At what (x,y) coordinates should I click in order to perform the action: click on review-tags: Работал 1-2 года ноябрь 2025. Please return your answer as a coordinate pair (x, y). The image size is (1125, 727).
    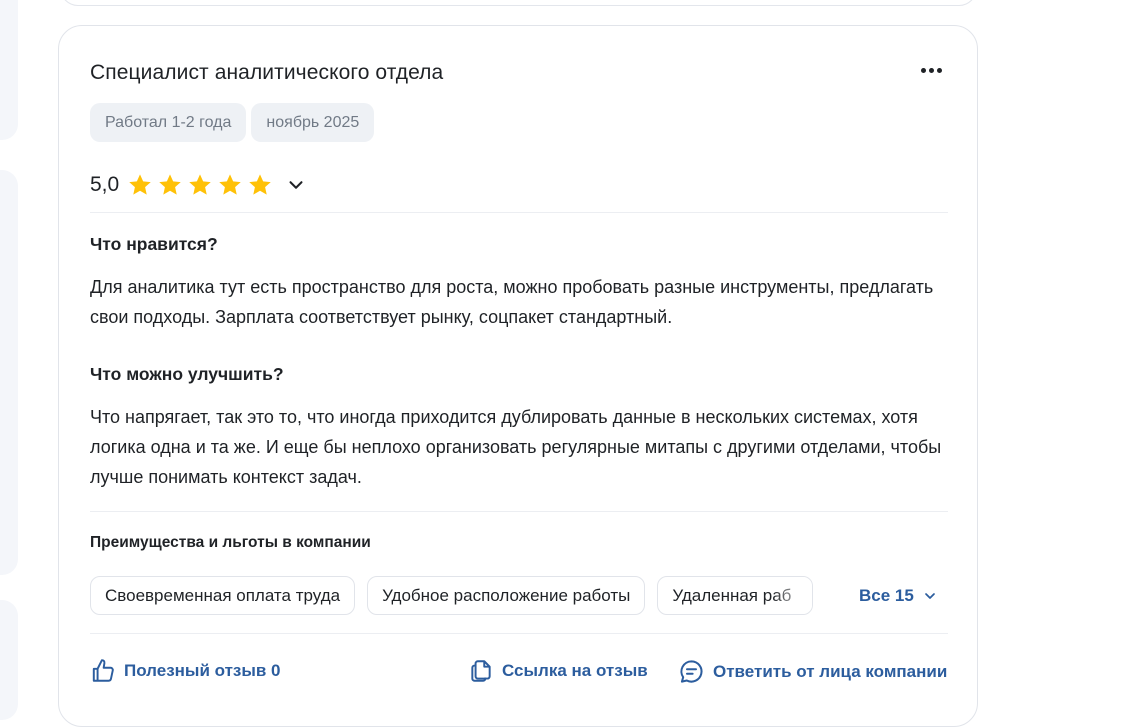
    Looking at the image, I should click on (232, 122).